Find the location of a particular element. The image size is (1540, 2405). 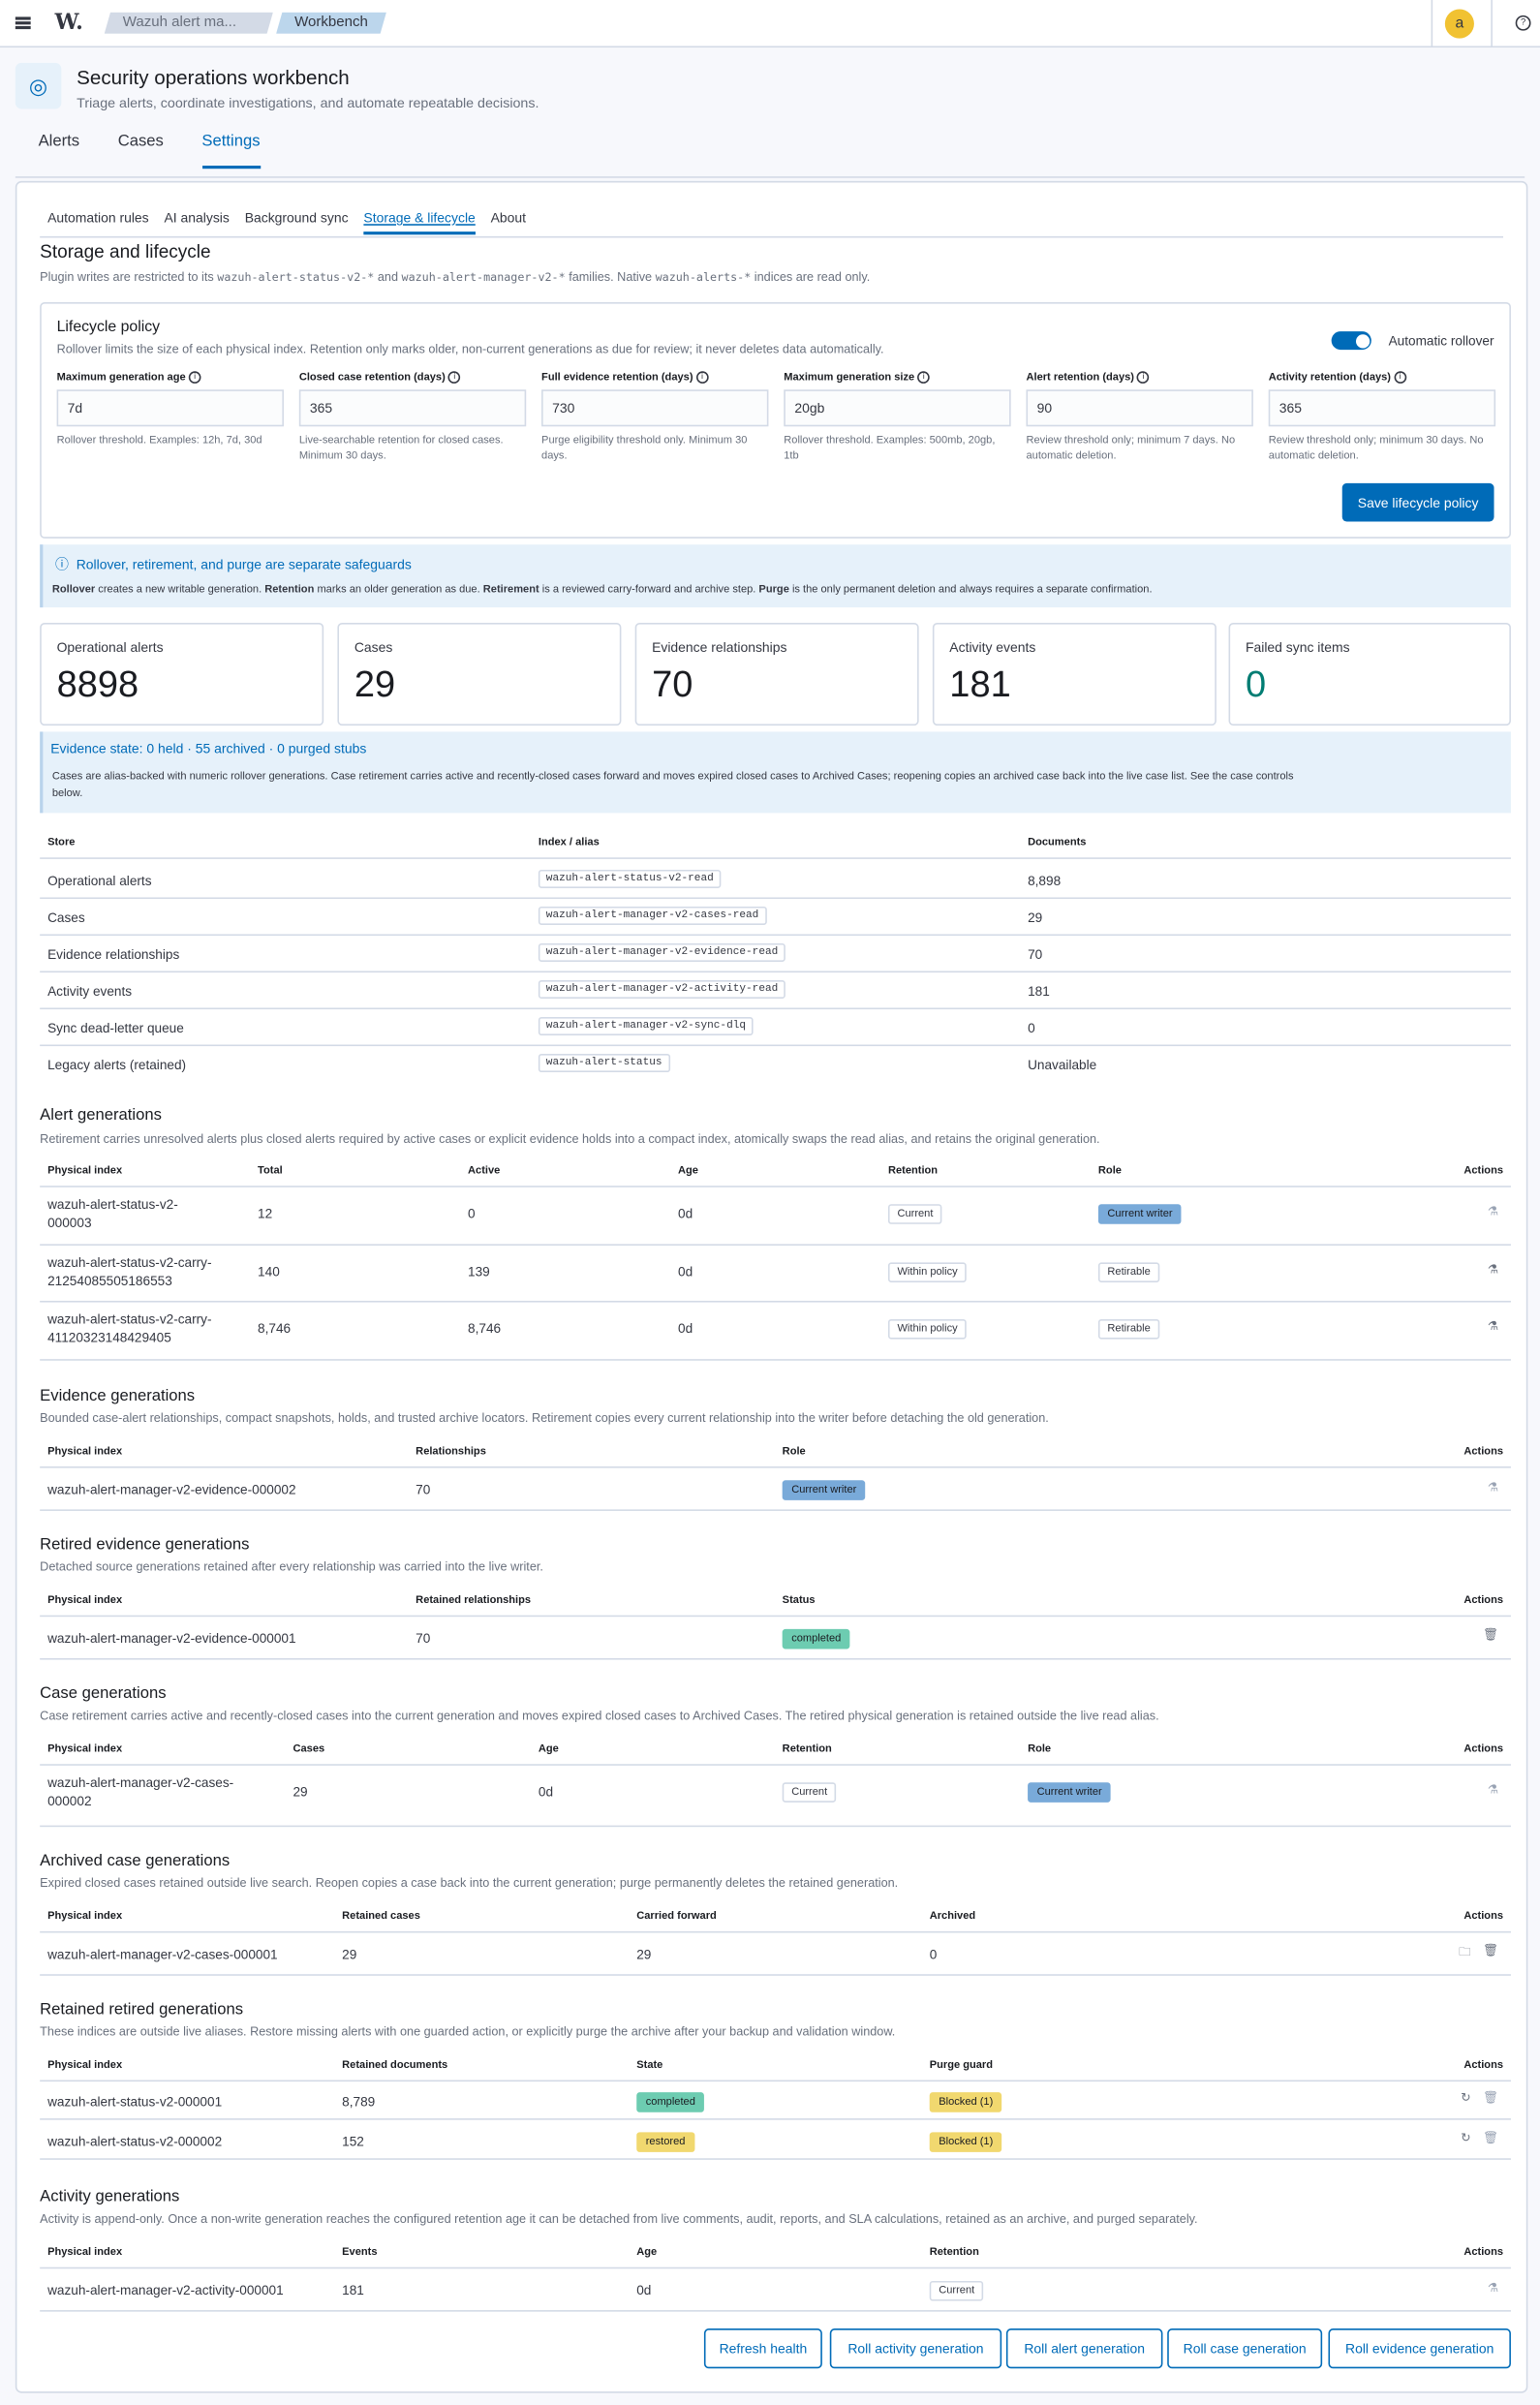

menu-icon is located at coordinates (23, 23).